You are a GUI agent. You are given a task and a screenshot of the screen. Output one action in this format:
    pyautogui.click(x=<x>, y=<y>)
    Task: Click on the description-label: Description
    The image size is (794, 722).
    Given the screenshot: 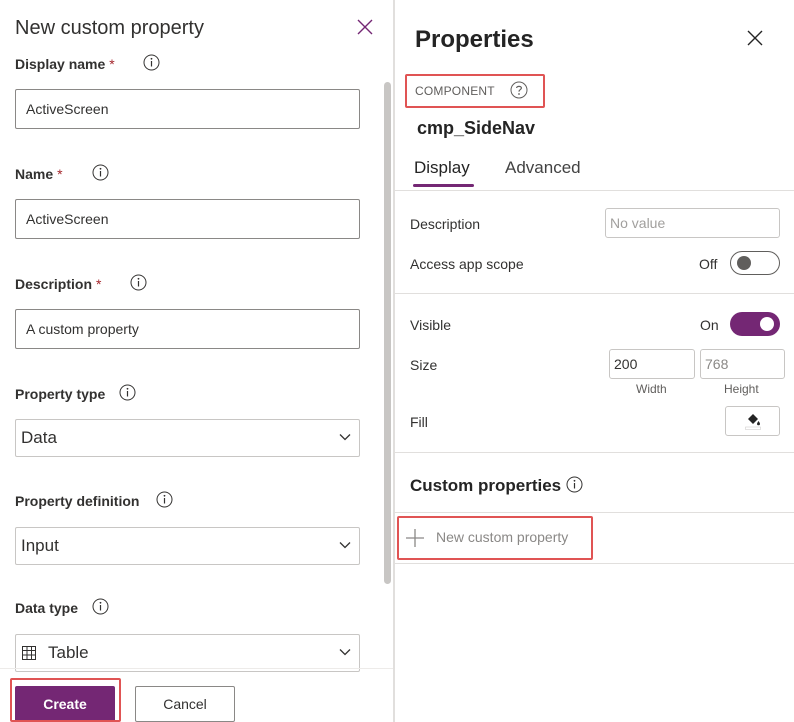 What is the action you would take?
    pyautogui.click(x=445, y=224)
    